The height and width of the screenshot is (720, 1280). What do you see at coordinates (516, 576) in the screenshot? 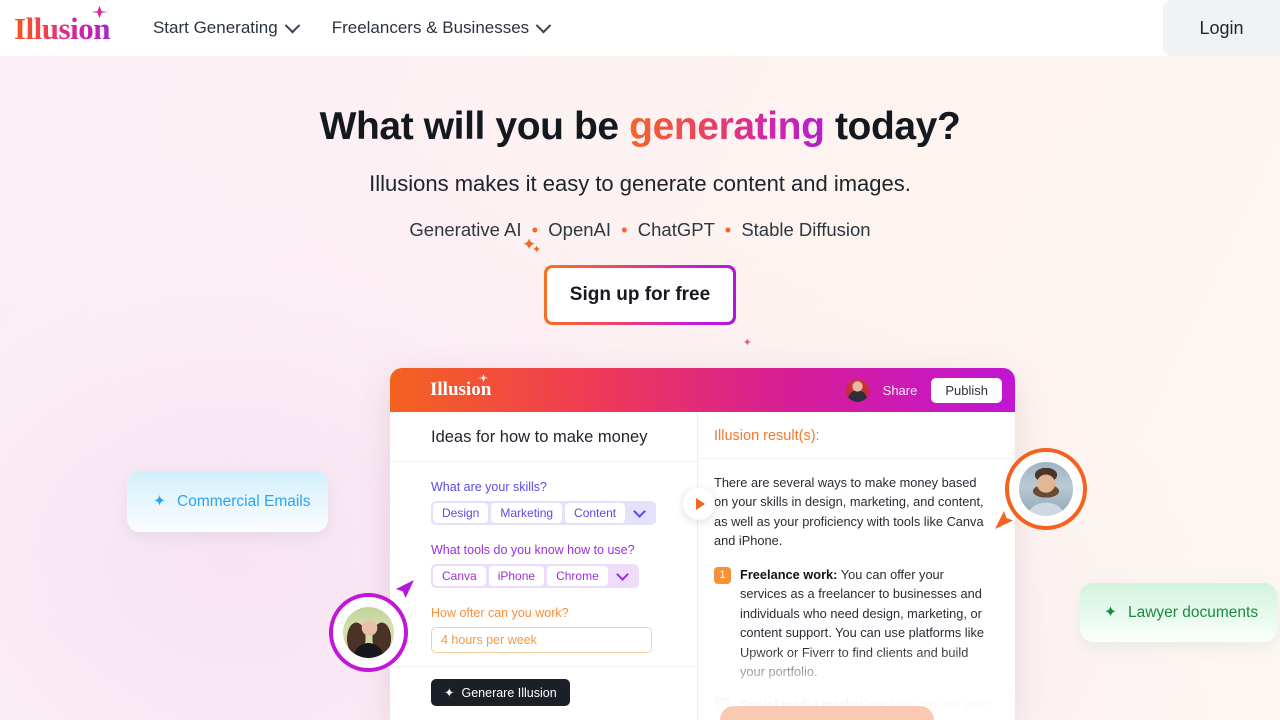
I see `tag-item: iPhone` at bounding box center [516, 576].